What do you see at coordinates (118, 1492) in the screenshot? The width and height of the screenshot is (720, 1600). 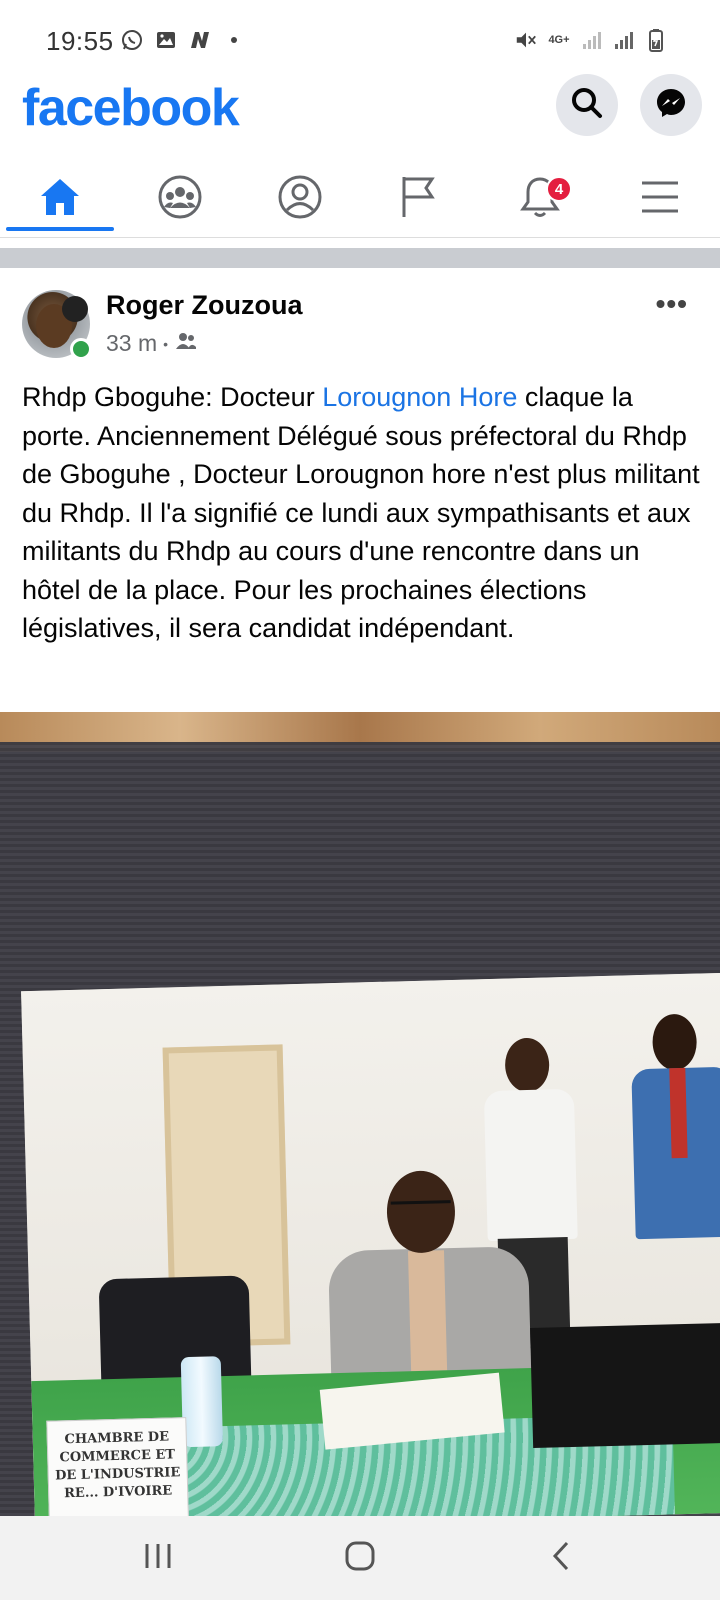 I see `name-card-line: RE... D'IVOIRE` at bounding box center [118, 1492].